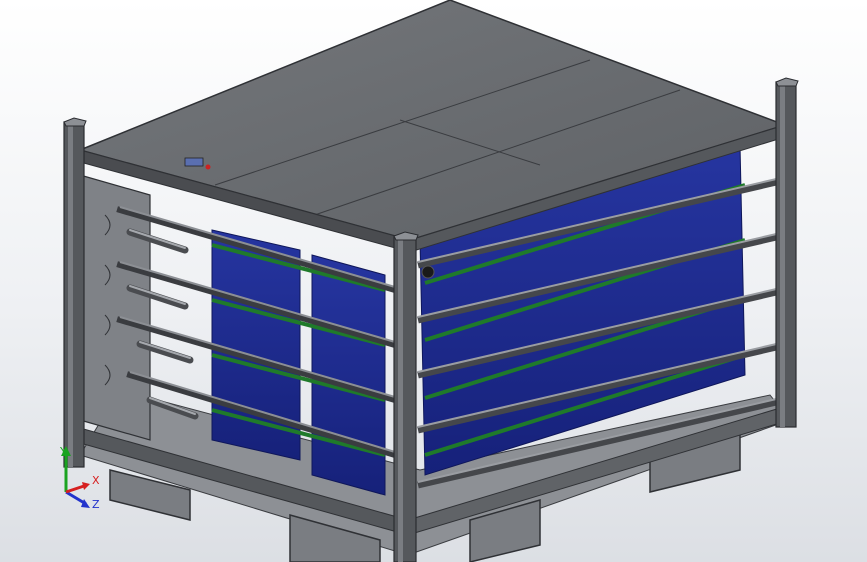  Describe the element at coordinates (194, 162) in the screenshot. I see `lid-label` at that location.